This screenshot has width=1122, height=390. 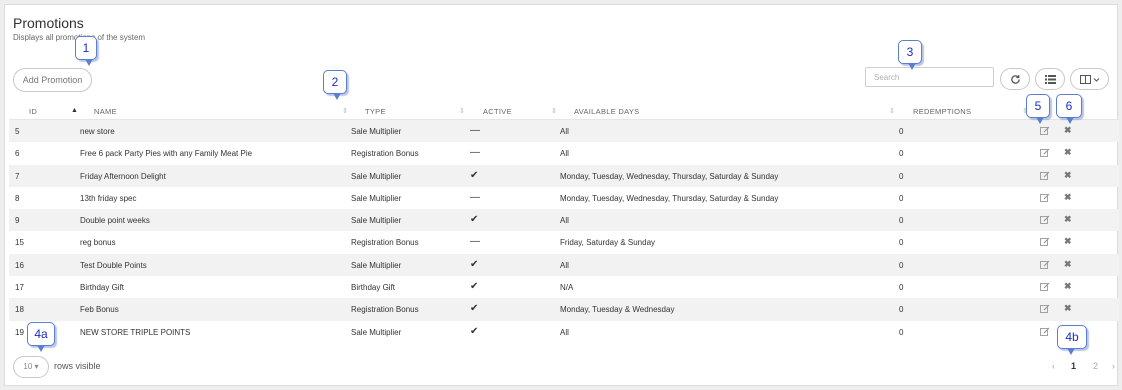 What do you see at coordinates (19, 310) in the screenshot?
I see `cell-id: 18` at bounding box center [19, 310].